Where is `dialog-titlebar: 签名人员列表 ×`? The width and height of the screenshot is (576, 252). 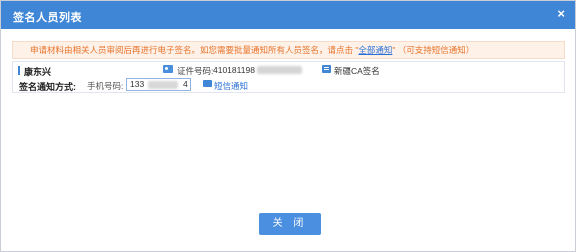
dialog-titlebar: 签名人员列表 × is located at coordinates (288, 15).